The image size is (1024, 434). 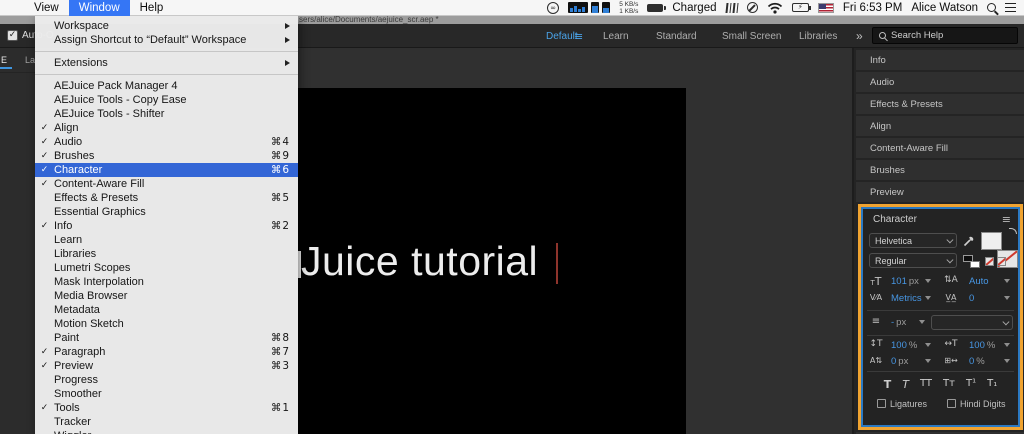 I want to click on stroke-style-dropdown, so click(x=972, y=322).